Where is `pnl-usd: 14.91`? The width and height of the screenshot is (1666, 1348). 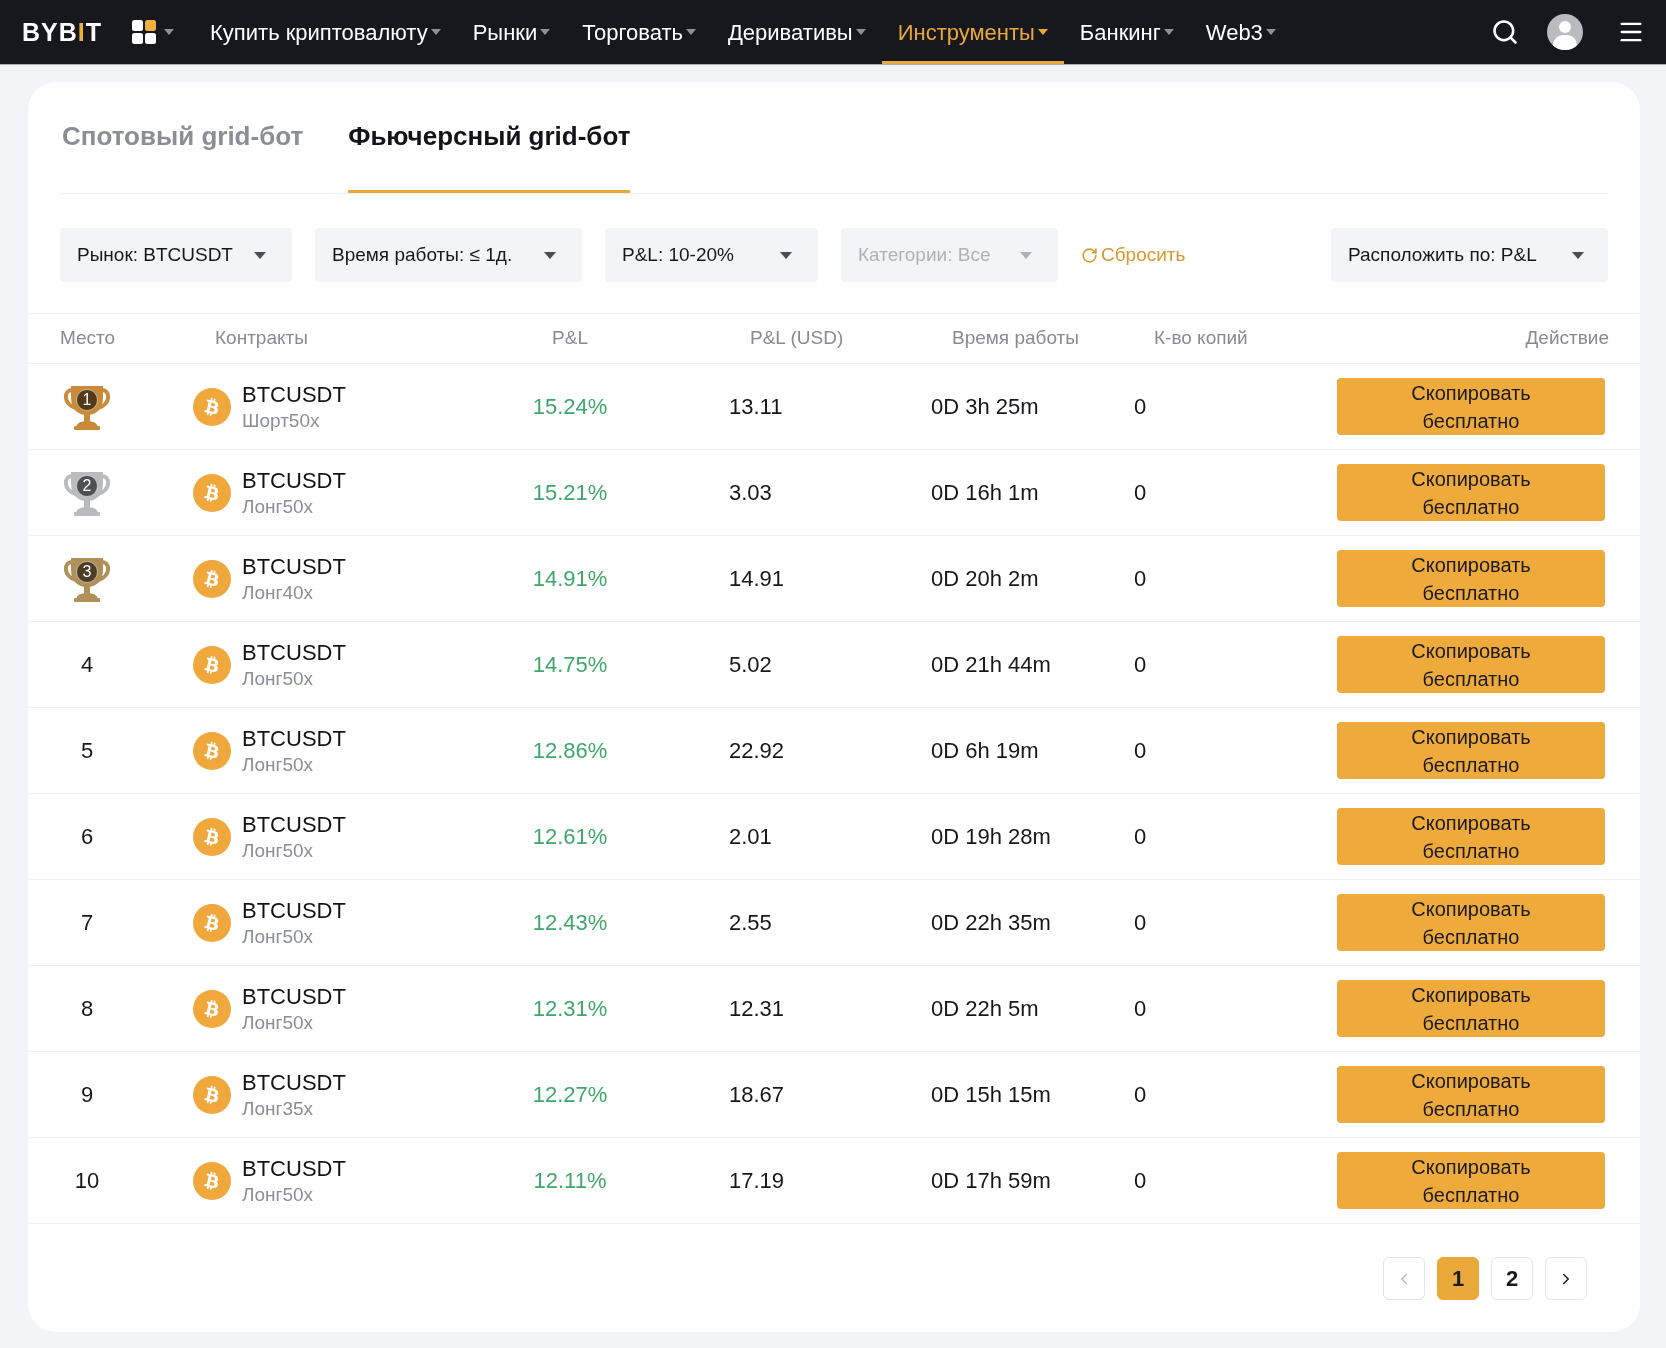
pnl-usd: 14.91 is located at coordinates (757, 579).